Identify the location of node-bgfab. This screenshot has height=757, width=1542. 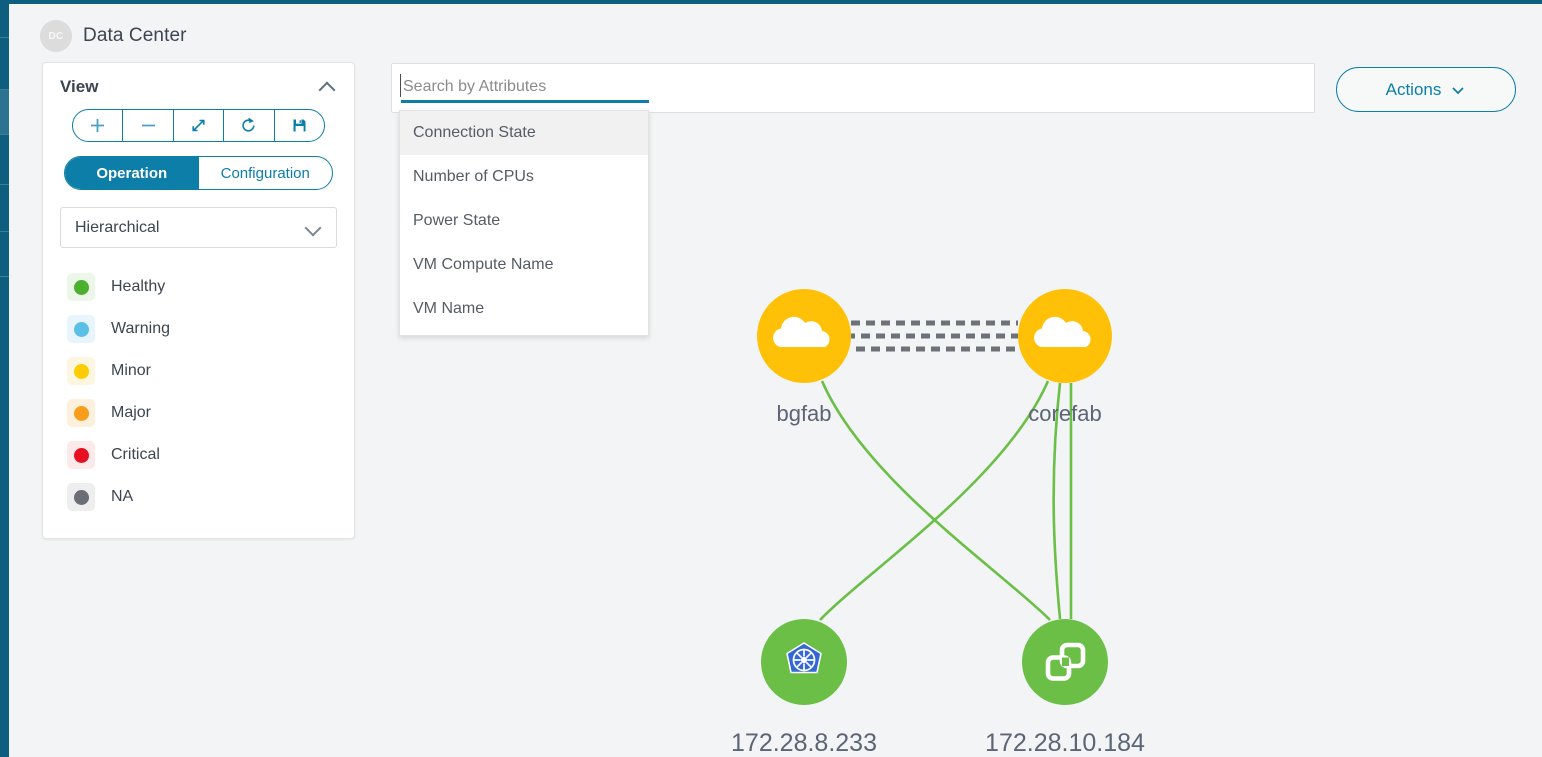
(804, 336).